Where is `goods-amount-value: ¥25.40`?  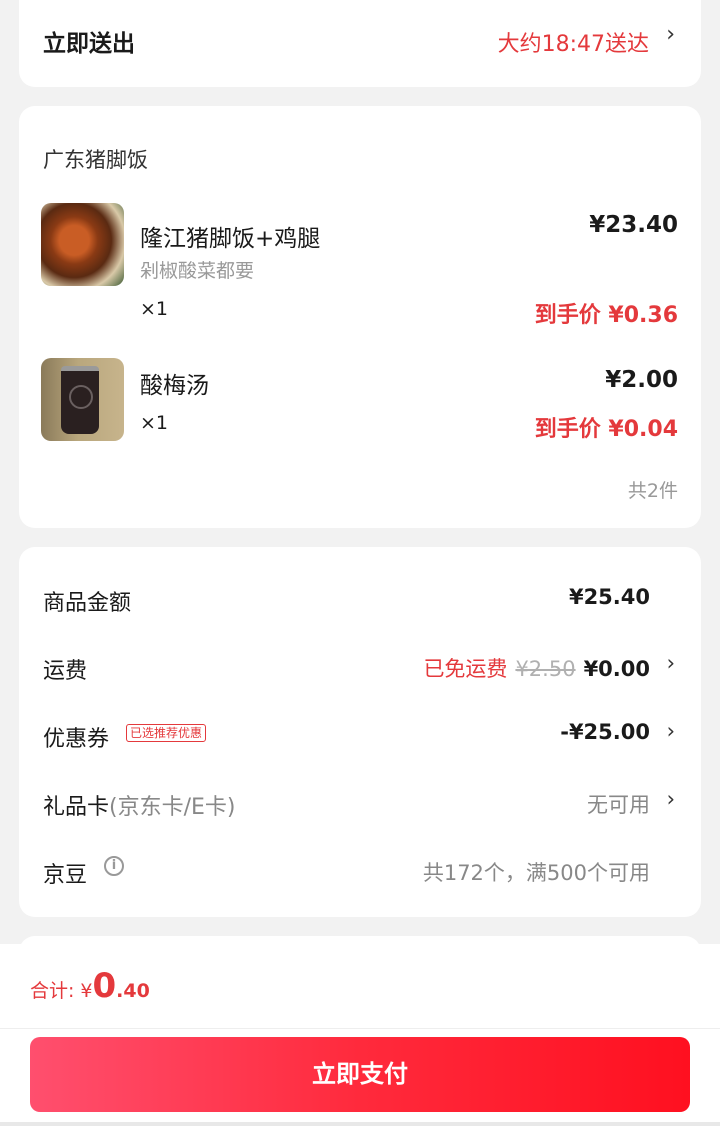 goods-amount-value: ¥25.40 is located at coordinates (609, 597).